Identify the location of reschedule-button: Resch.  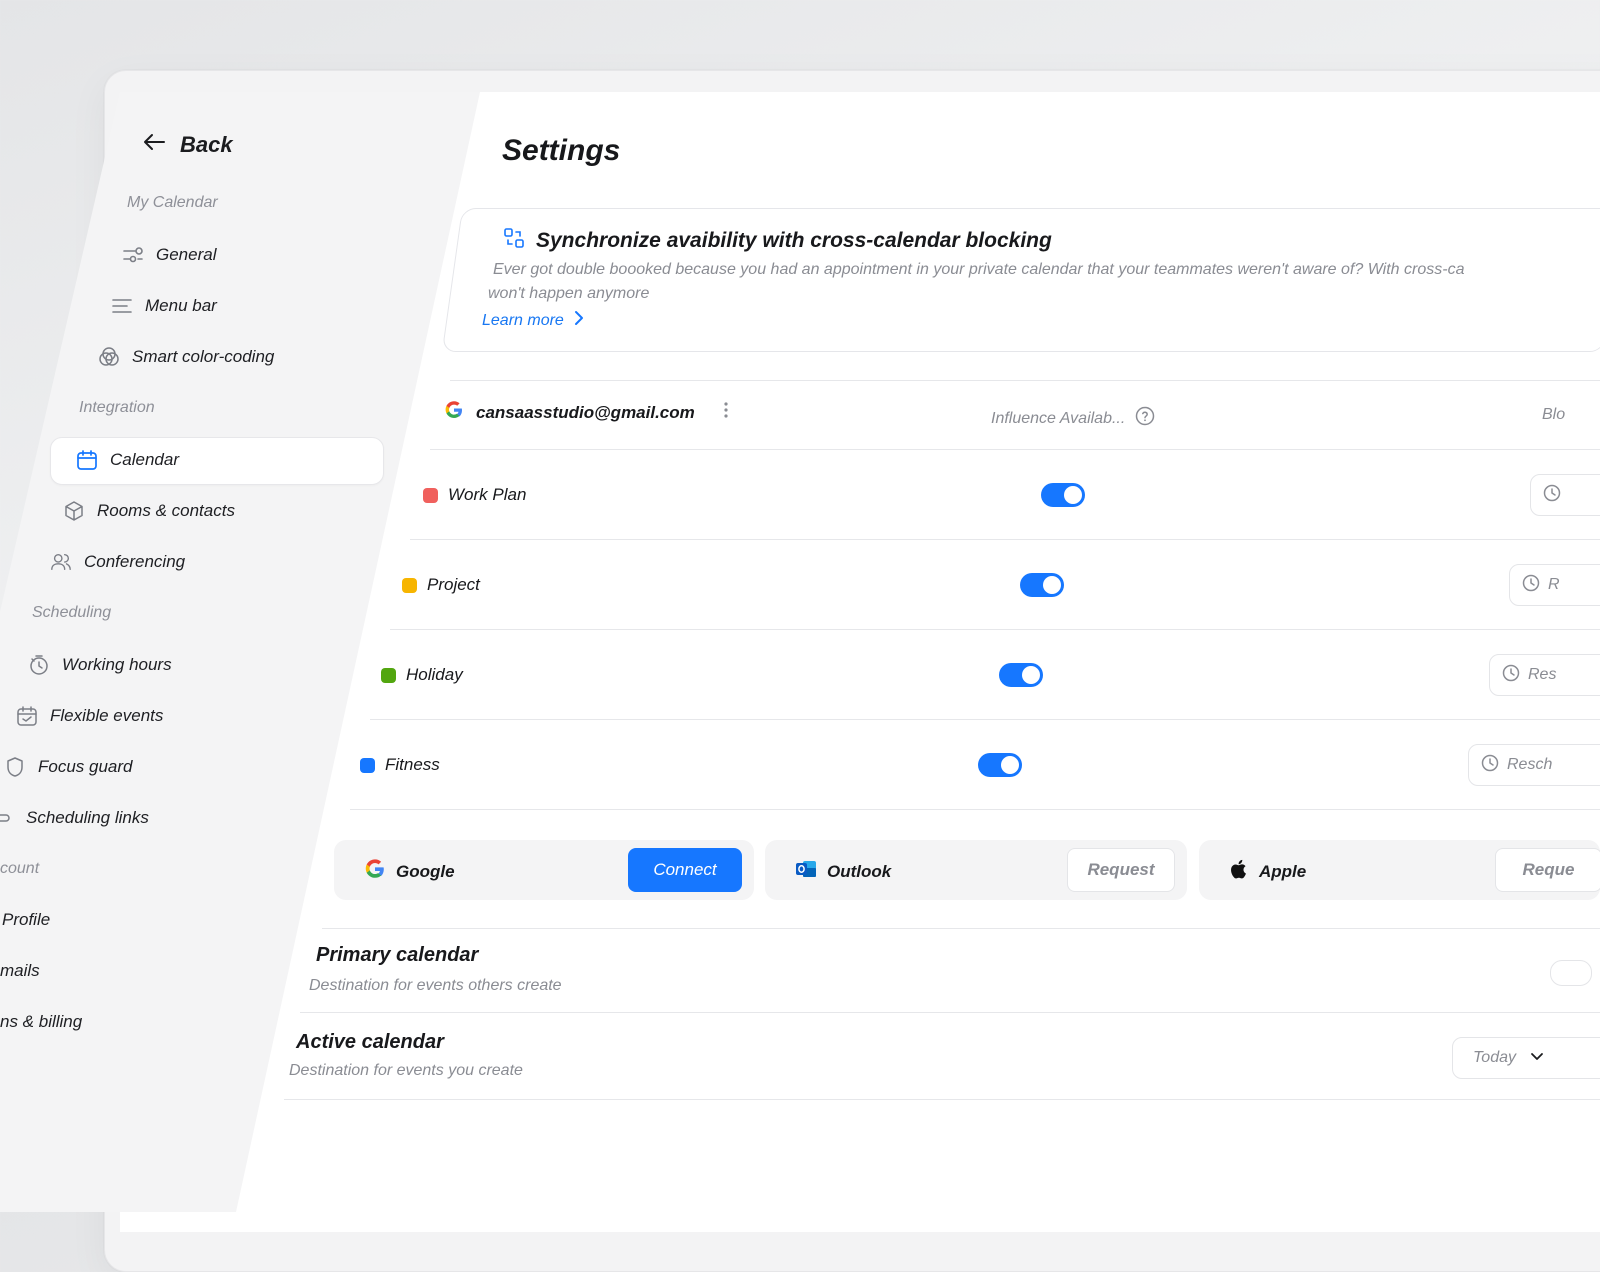
(1534, 765).